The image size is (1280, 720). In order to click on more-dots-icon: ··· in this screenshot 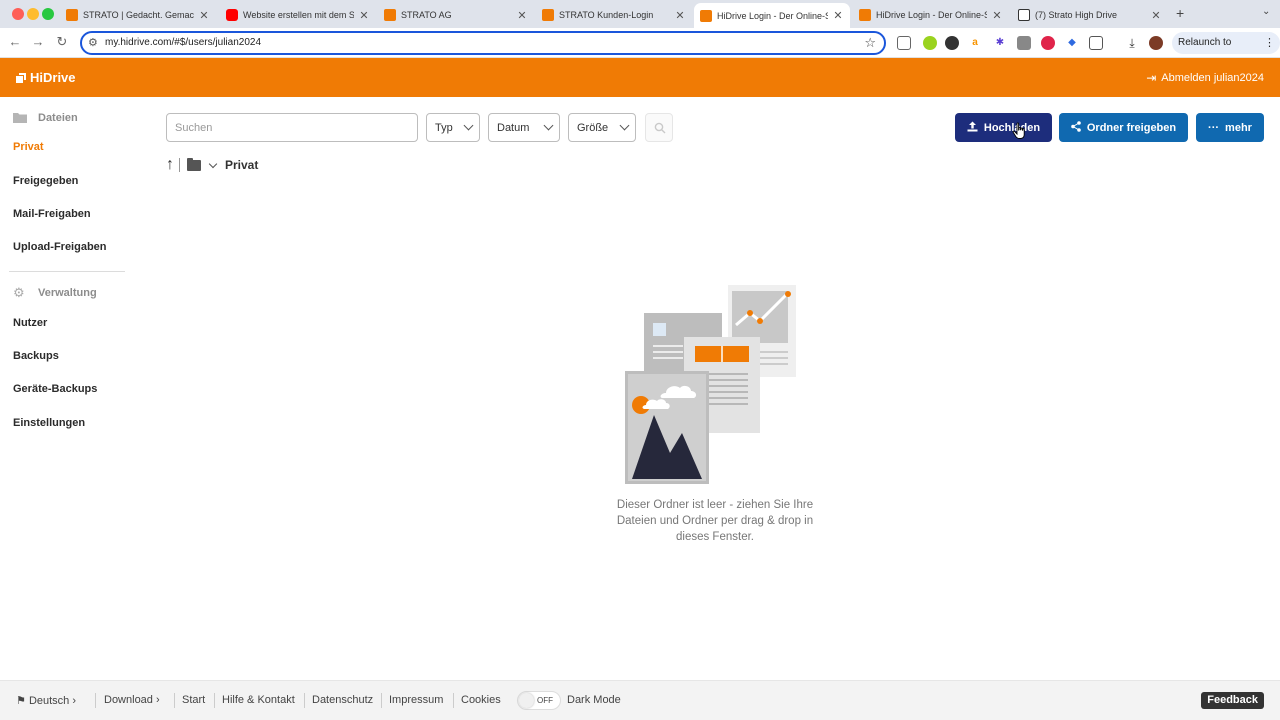, I will do `click(1214, 127)`.